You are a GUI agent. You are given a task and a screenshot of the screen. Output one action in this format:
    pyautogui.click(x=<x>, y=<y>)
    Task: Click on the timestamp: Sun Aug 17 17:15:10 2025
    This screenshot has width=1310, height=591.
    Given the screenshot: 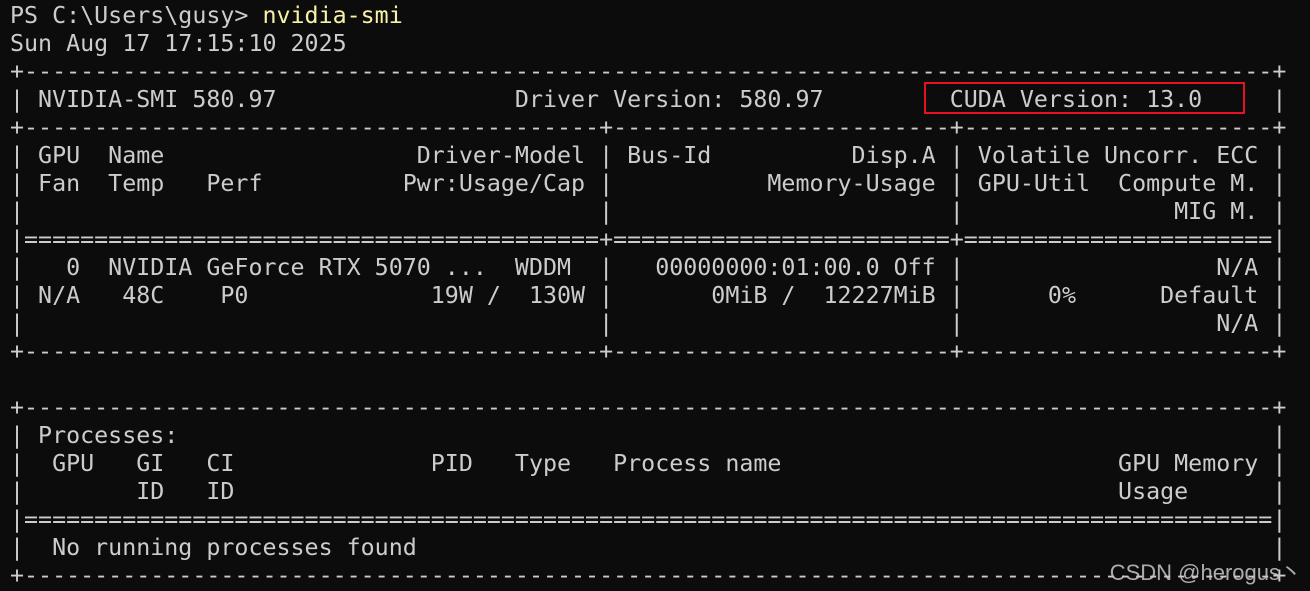 What is the action you would take?
    pyautogui.click(x=178, y=43)
    